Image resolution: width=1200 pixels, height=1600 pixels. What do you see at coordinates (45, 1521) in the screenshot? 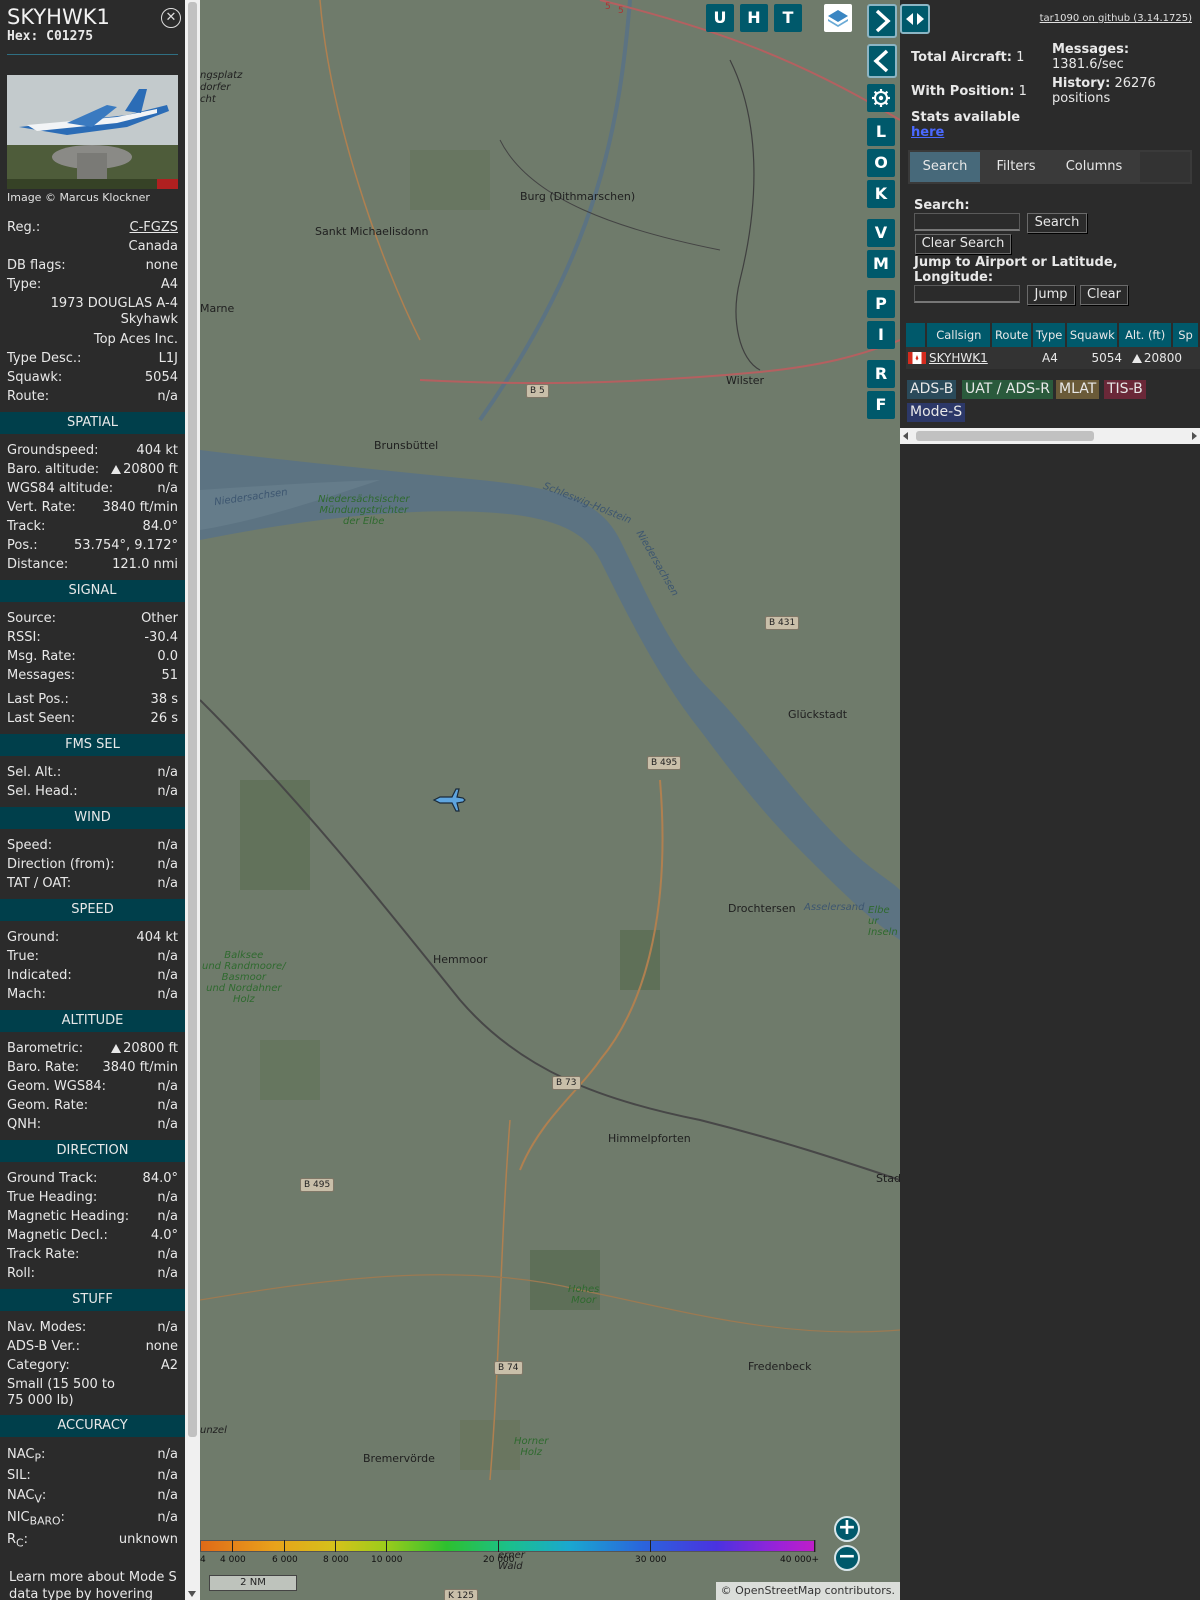
I see `nicbaro-label-sub: BARO` at bounding box center [45, 1521].